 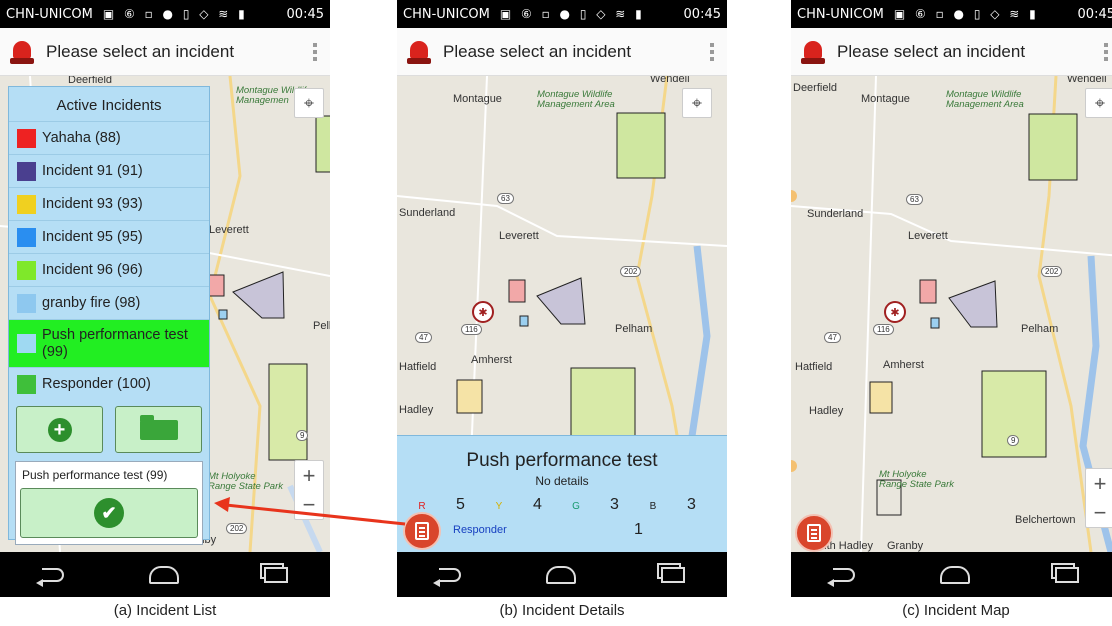 I want to click on add-incident-button: +, so click(x=59, y=429).